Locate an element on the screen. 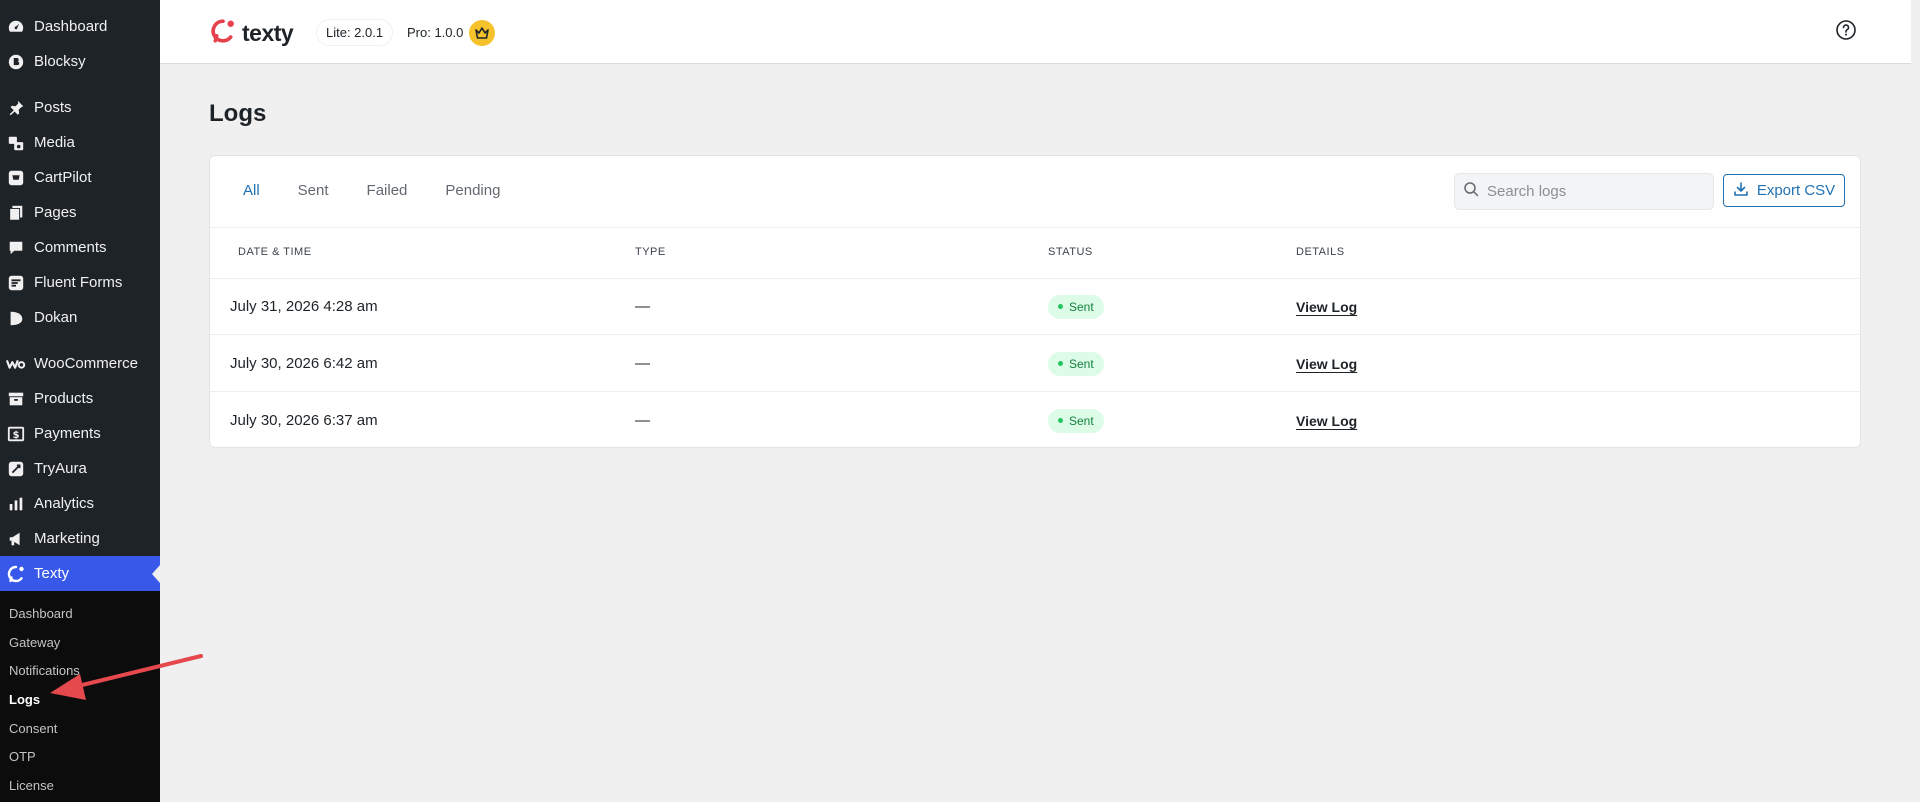  menu-label: Texty is located at coordinates (52, 573).